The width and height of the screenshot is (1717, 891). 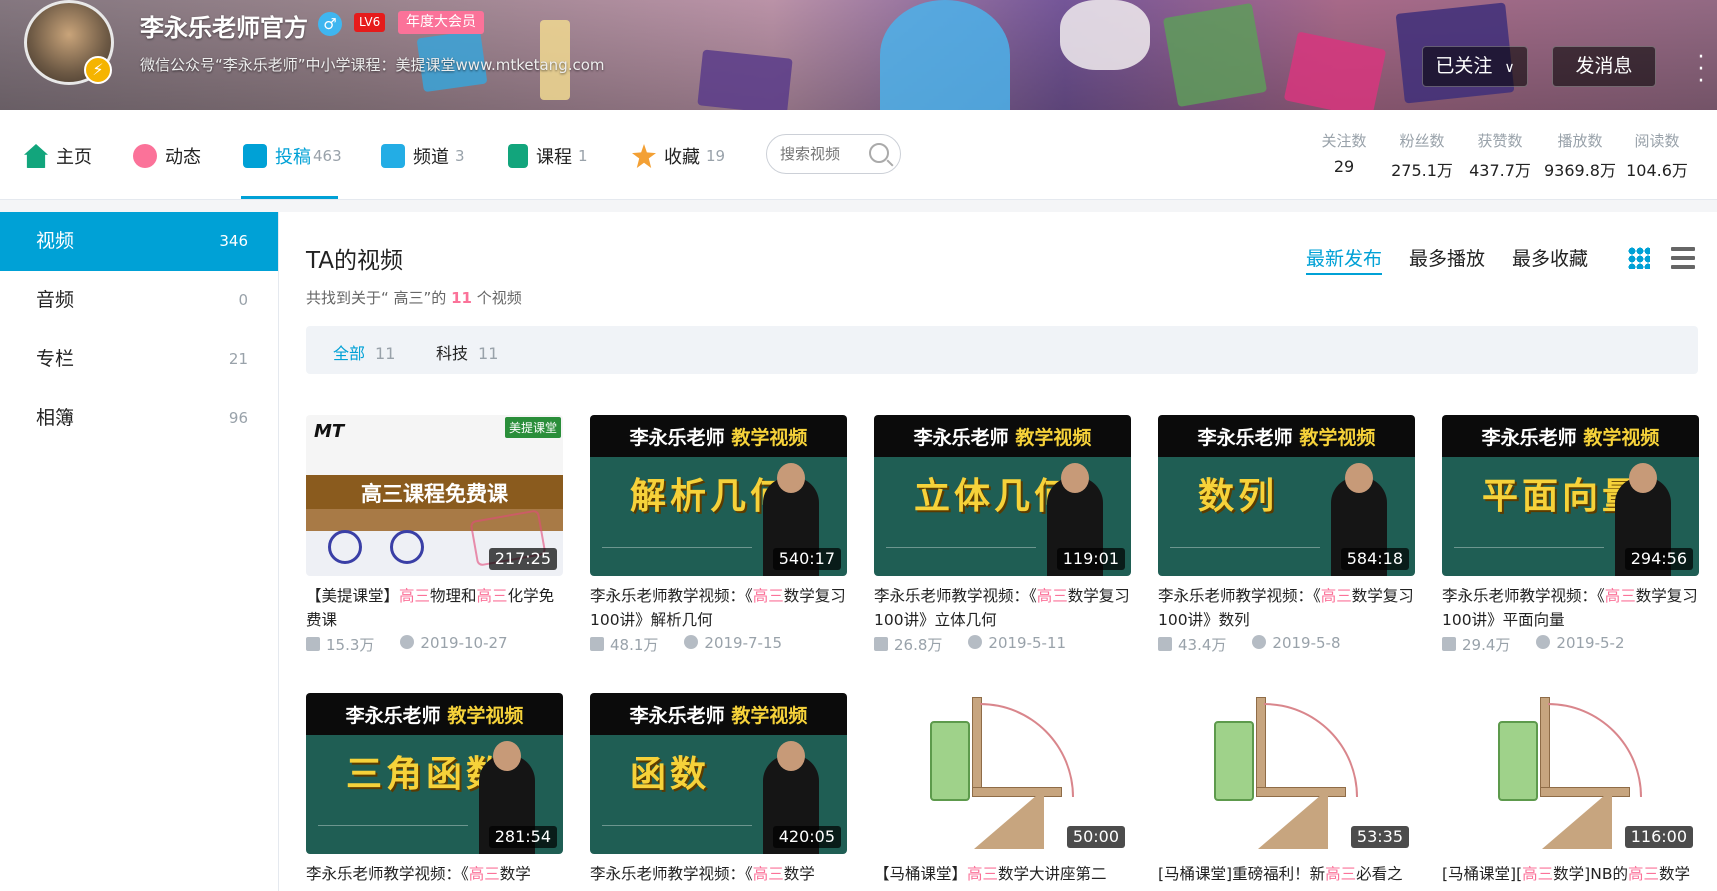 What do you see at coordinates (434, 608) in the screenshot?
I see `video-title: 【美提课堂】高三物理和高三化学免费课` at bounding box center [434, 608].